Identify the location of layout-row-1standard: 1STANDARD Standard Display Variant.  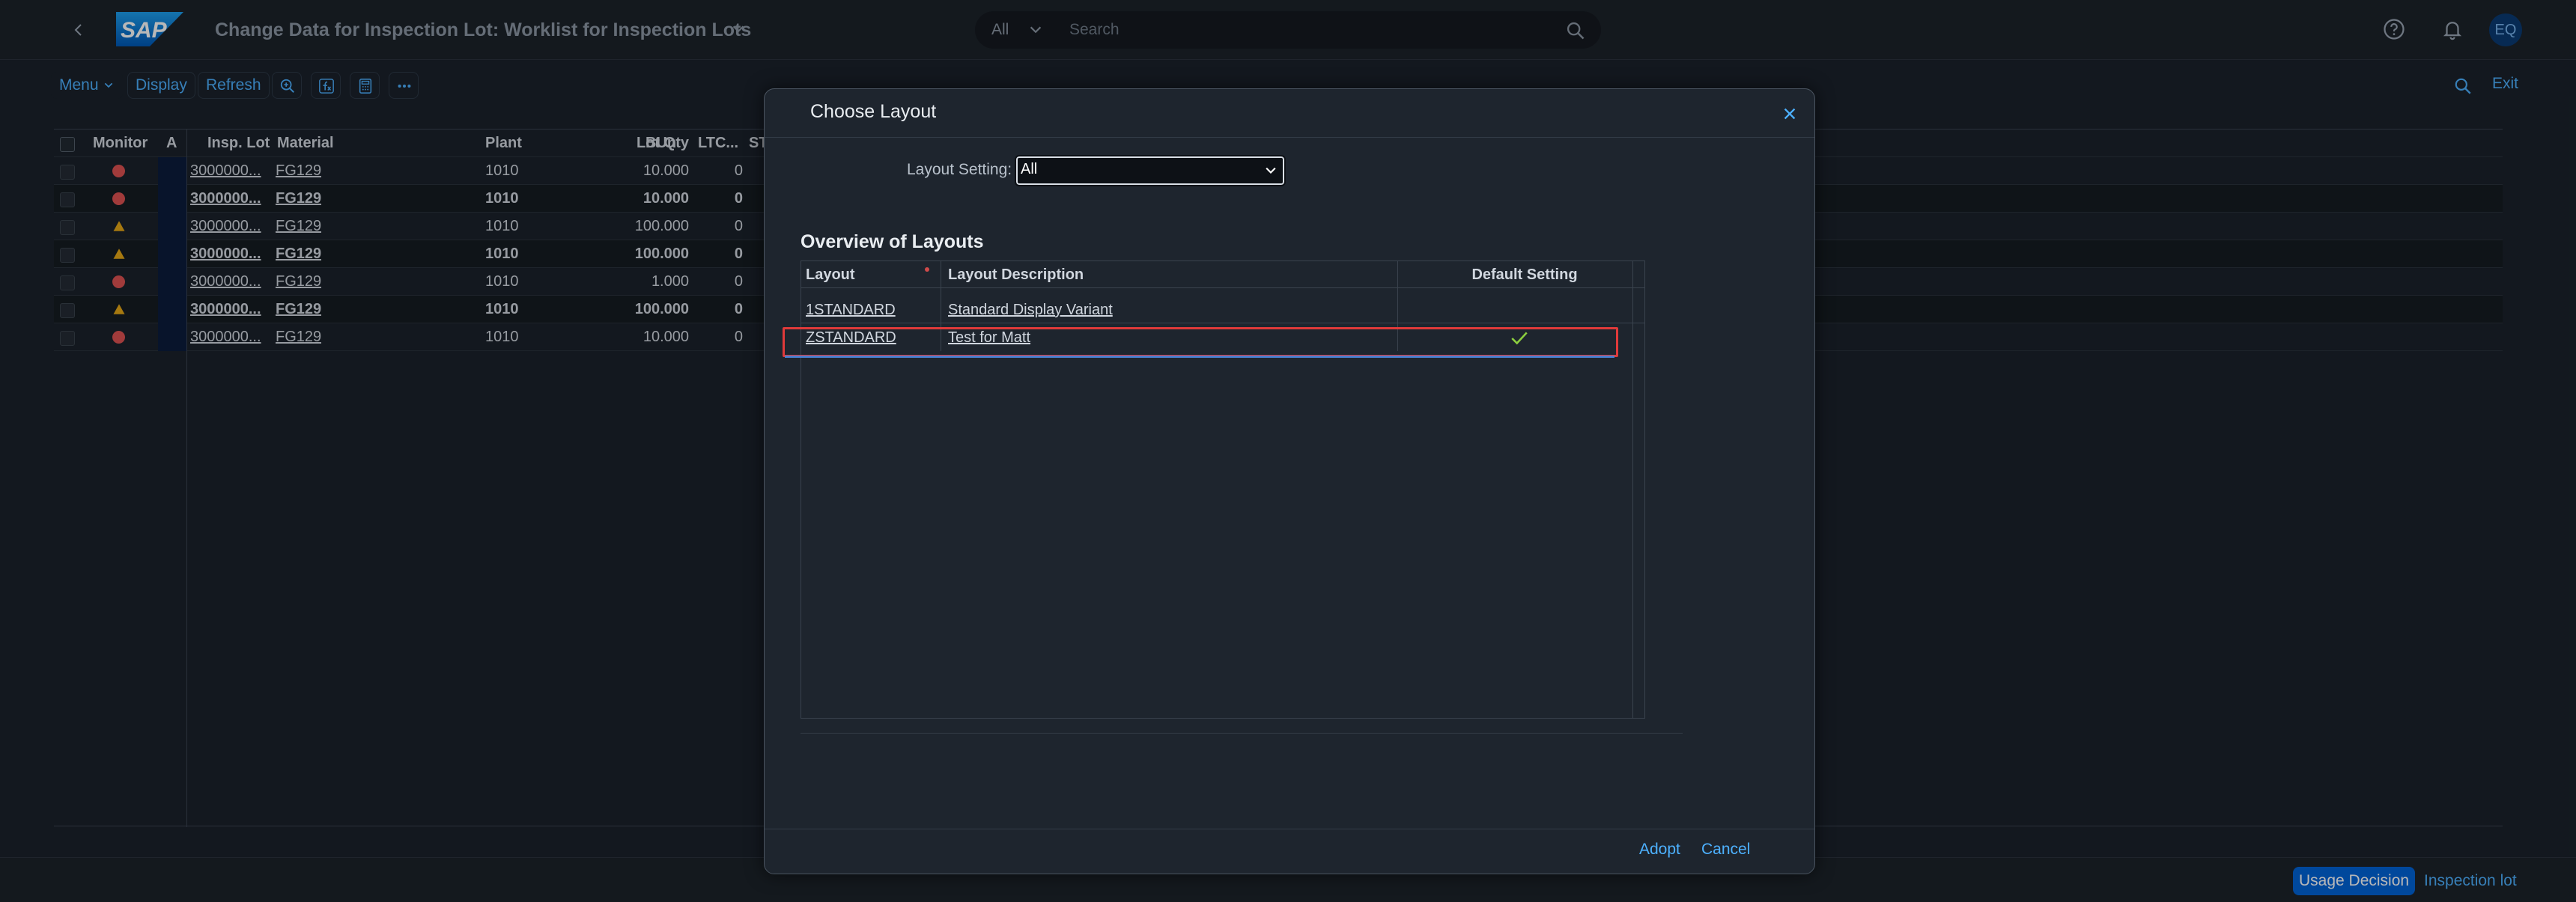
(1222, 309).